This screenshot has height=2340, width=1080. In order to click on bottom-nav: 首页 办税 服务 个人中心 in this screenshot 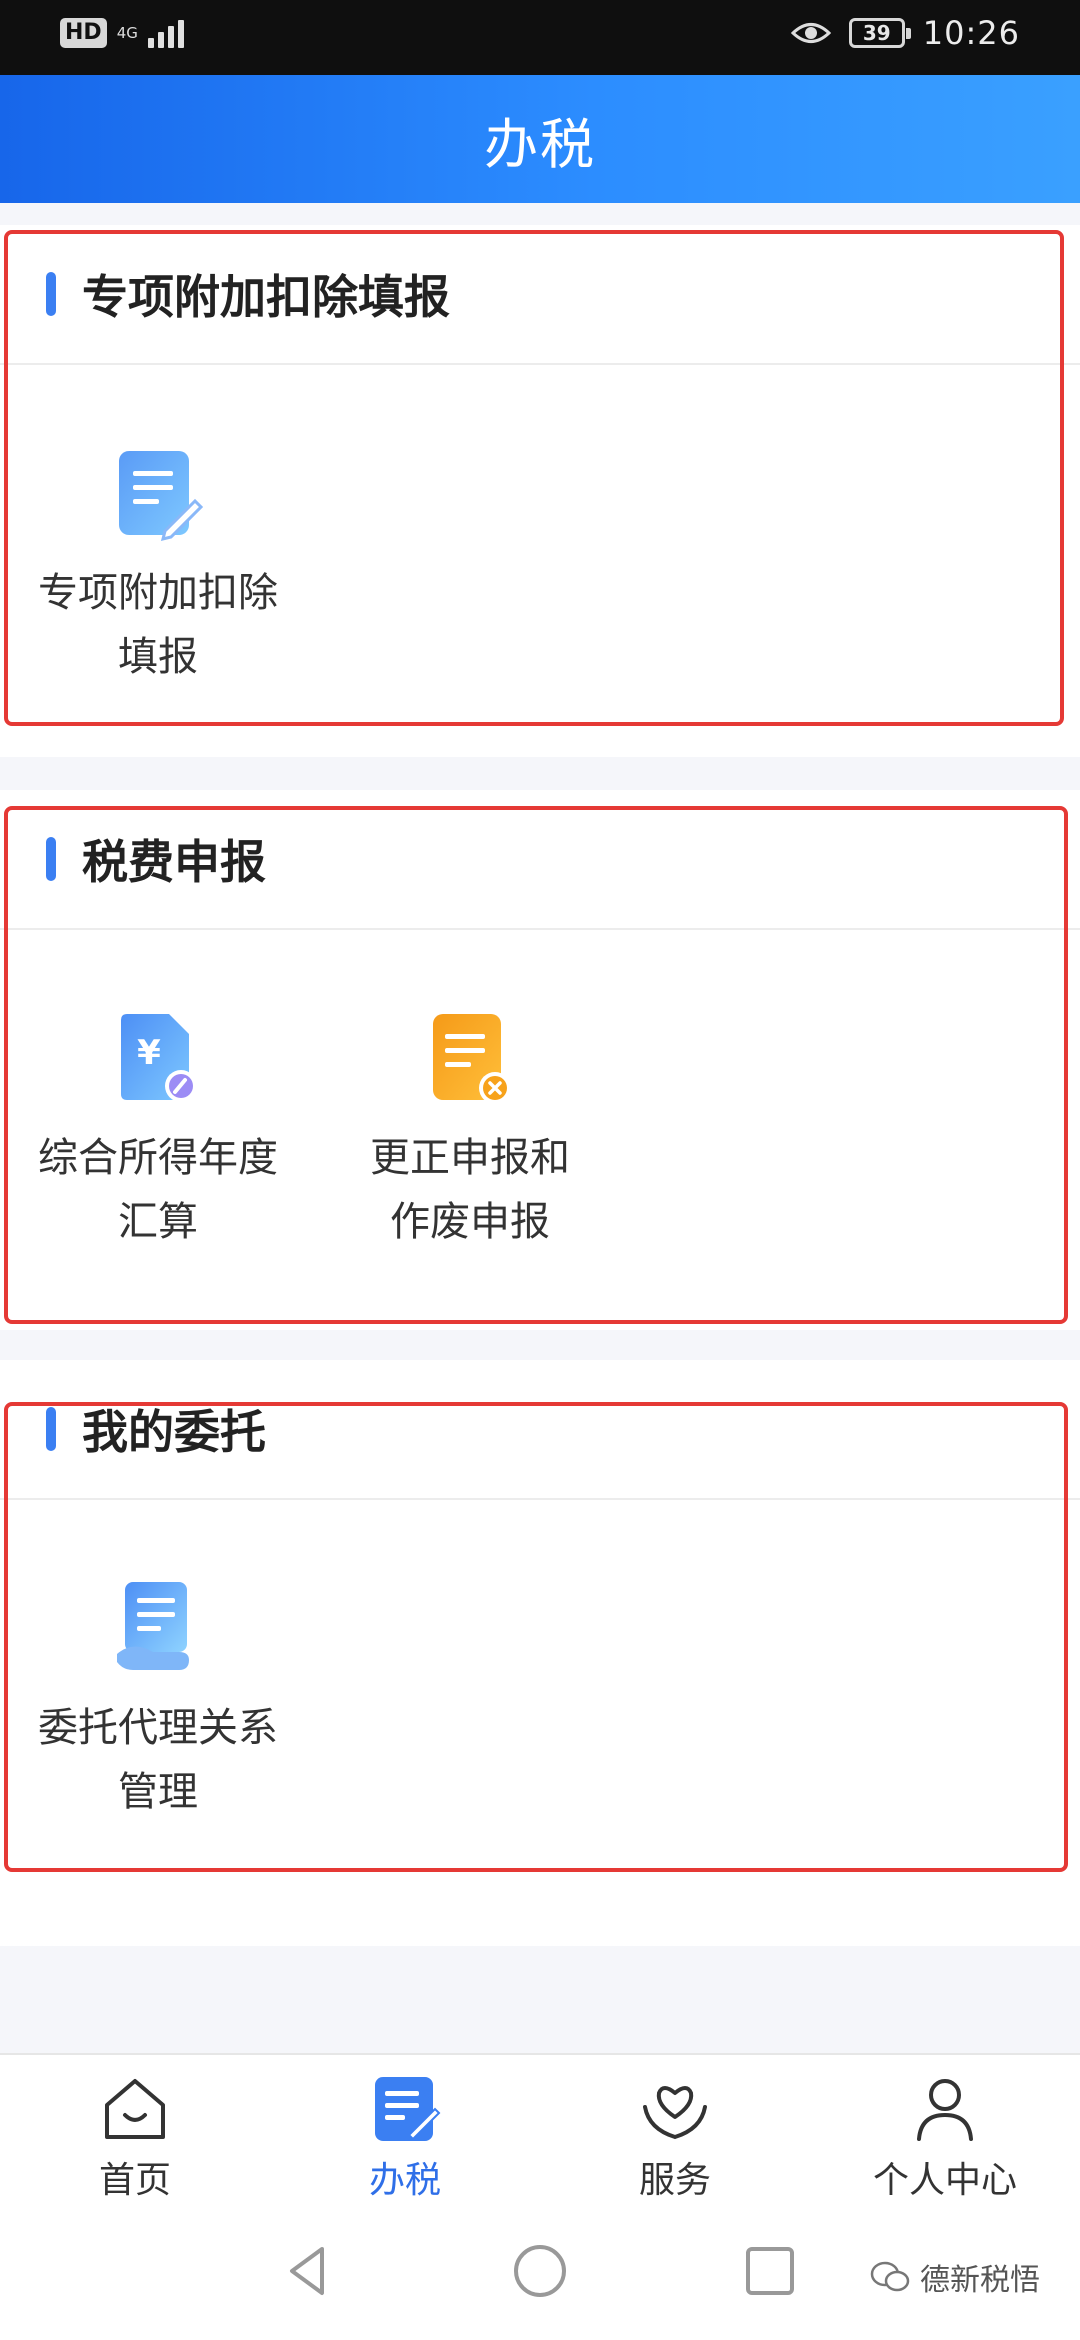, I will do `click(540, 2129)`.